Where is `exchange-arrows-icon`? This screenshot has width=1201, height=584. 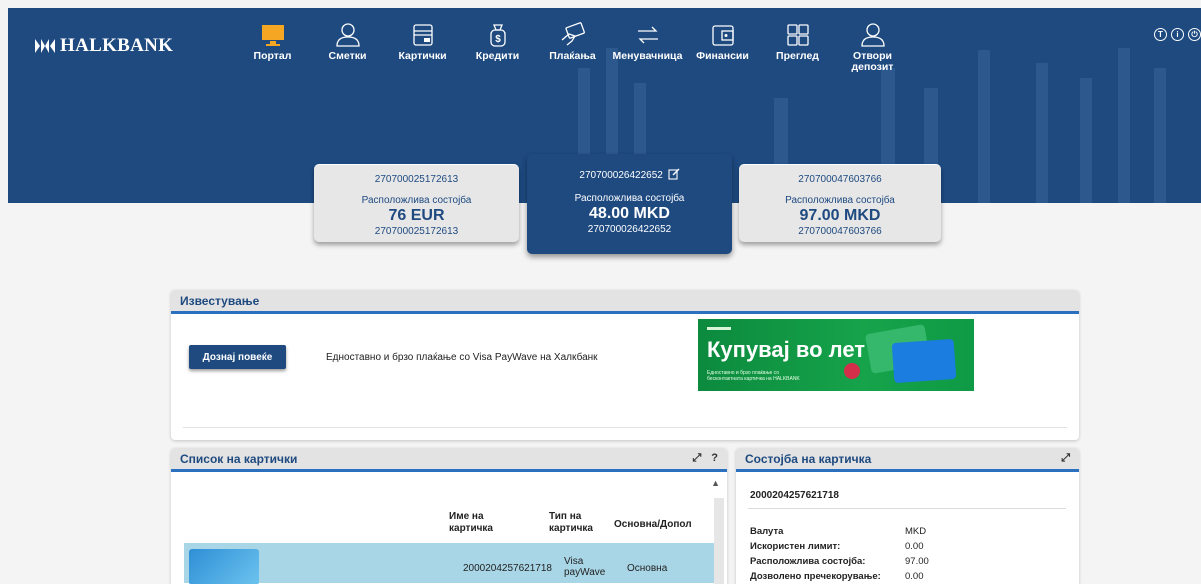 exchange-arrows-icon is located at coordinates (647, 35).